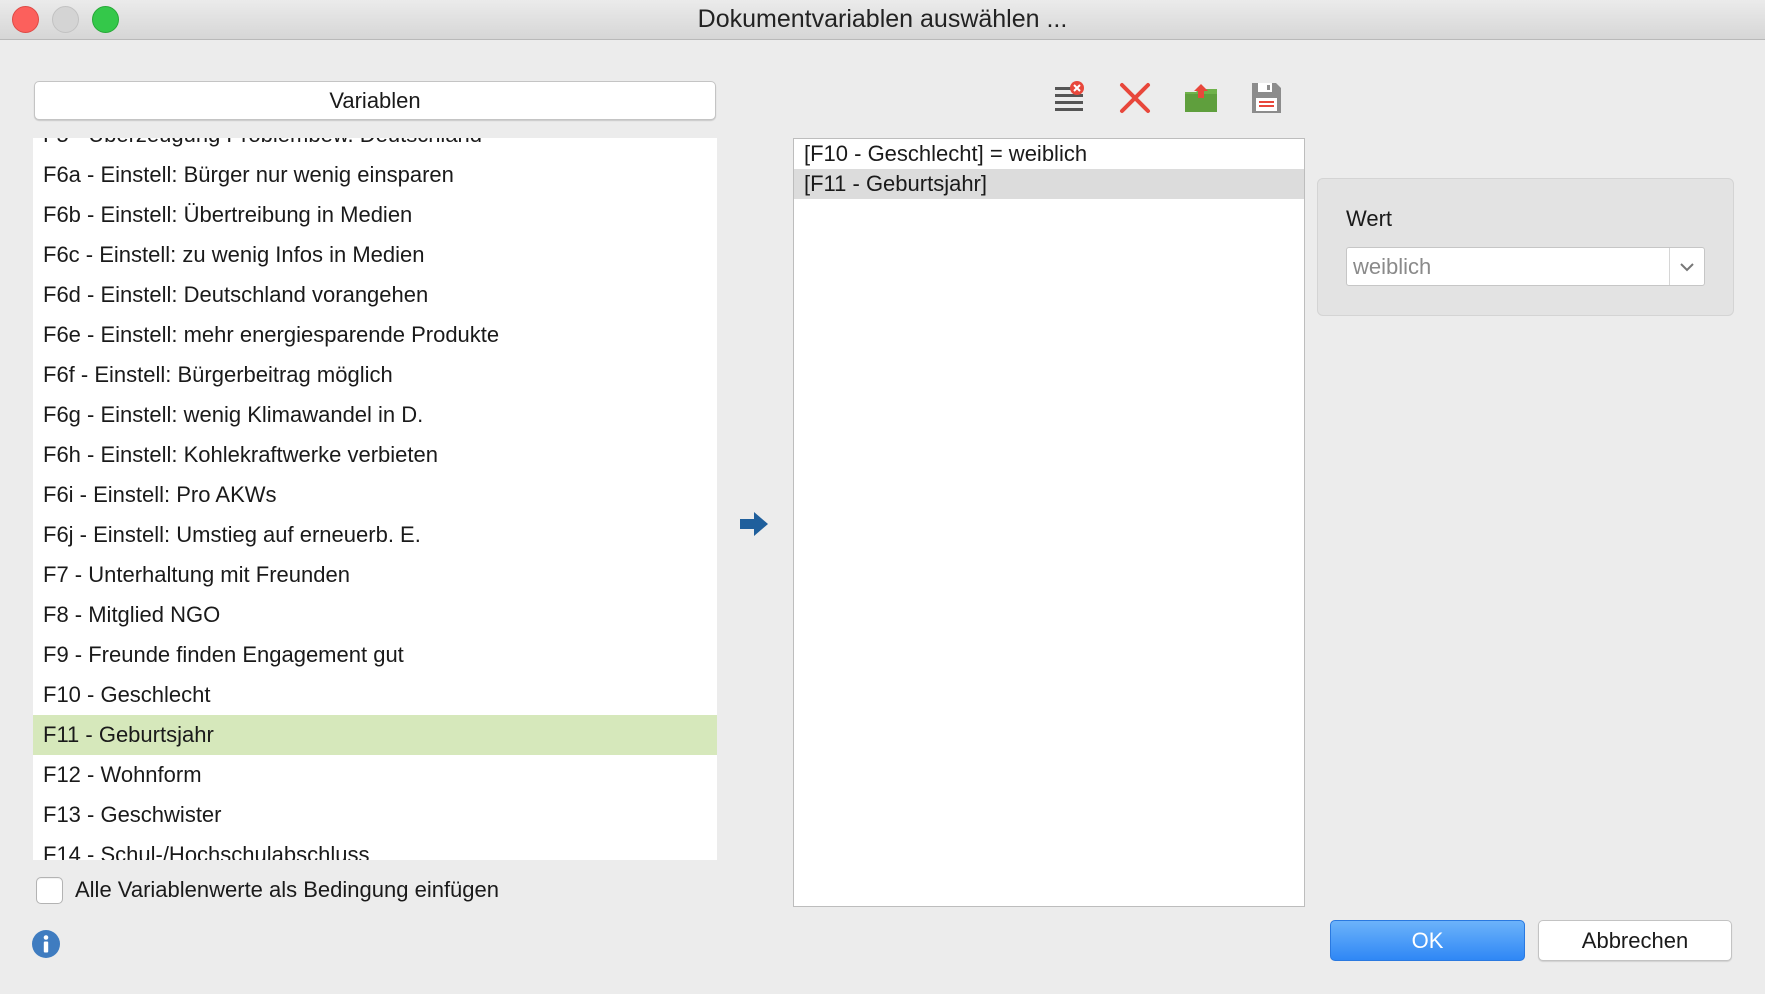 The width and height of the screenshot is (1765, 994). Describe the element at coordinates (375, 255) in the screenshot. I see `variable-list-item: F6c - Einstell: zu wenig Infos in Medien` at that location.